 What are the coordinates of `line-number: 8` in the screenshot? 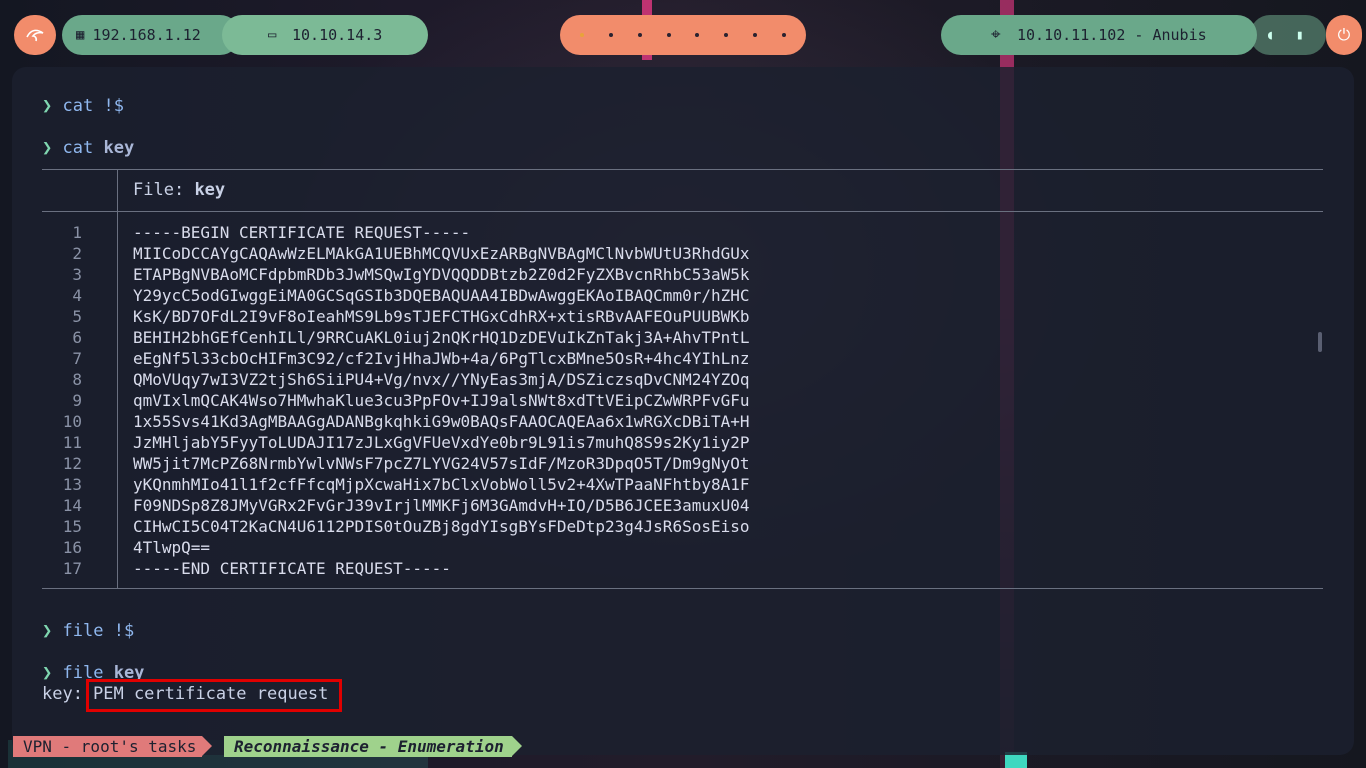 It's located at (77, 379).